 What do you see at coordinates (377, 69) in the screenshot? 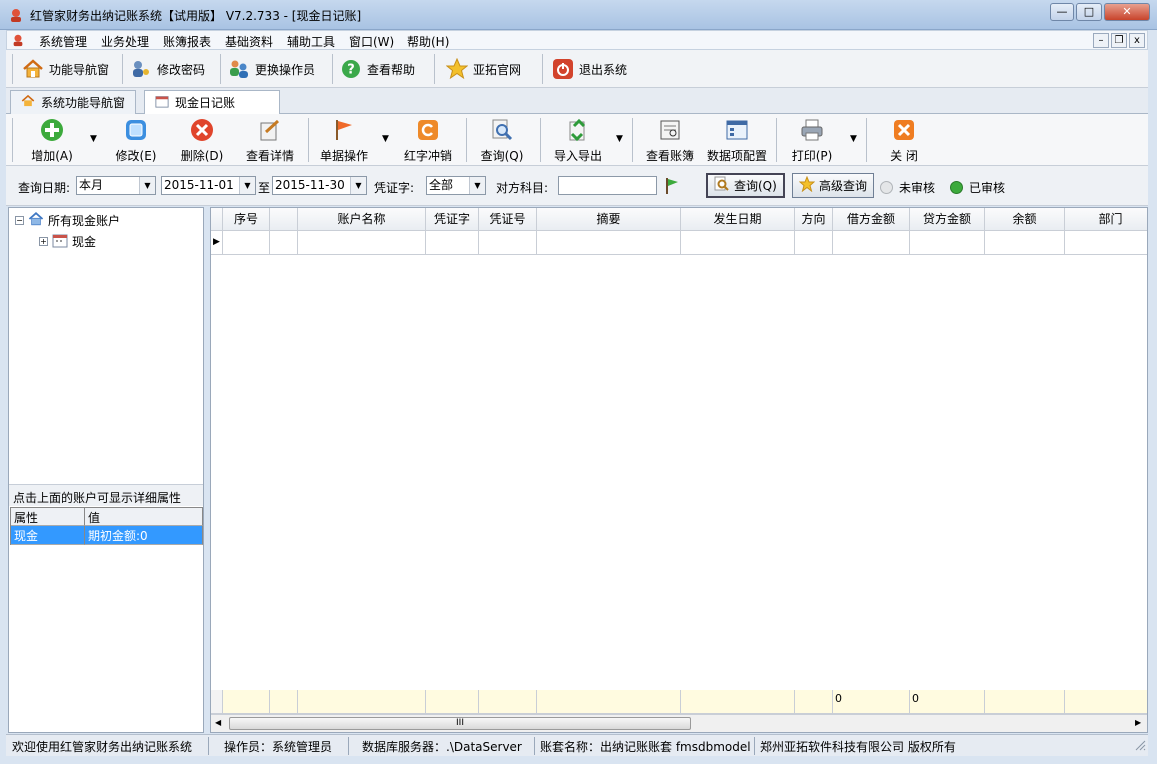
I see `help-button: ? 查看帮助` at bounding box center [377, 69].